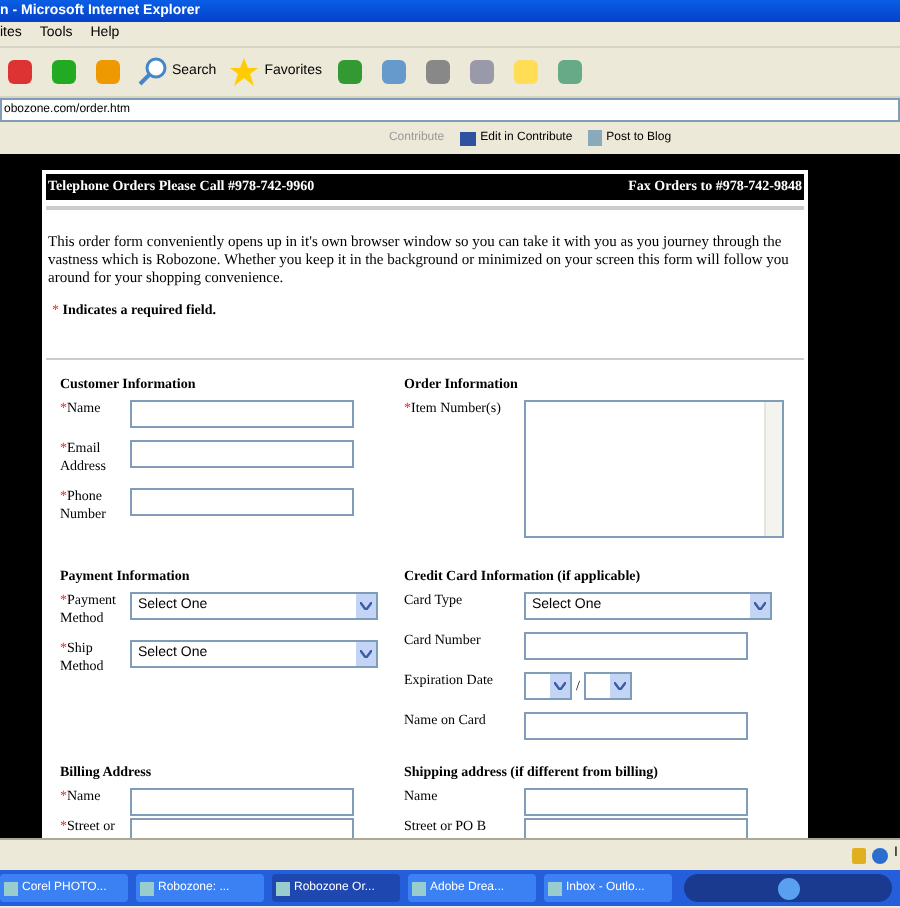 This screenshot has height=908, width=900. Describe the element at coordinates (654, 469) in the screenshot. I see `item-numbers-textarea` at that location.